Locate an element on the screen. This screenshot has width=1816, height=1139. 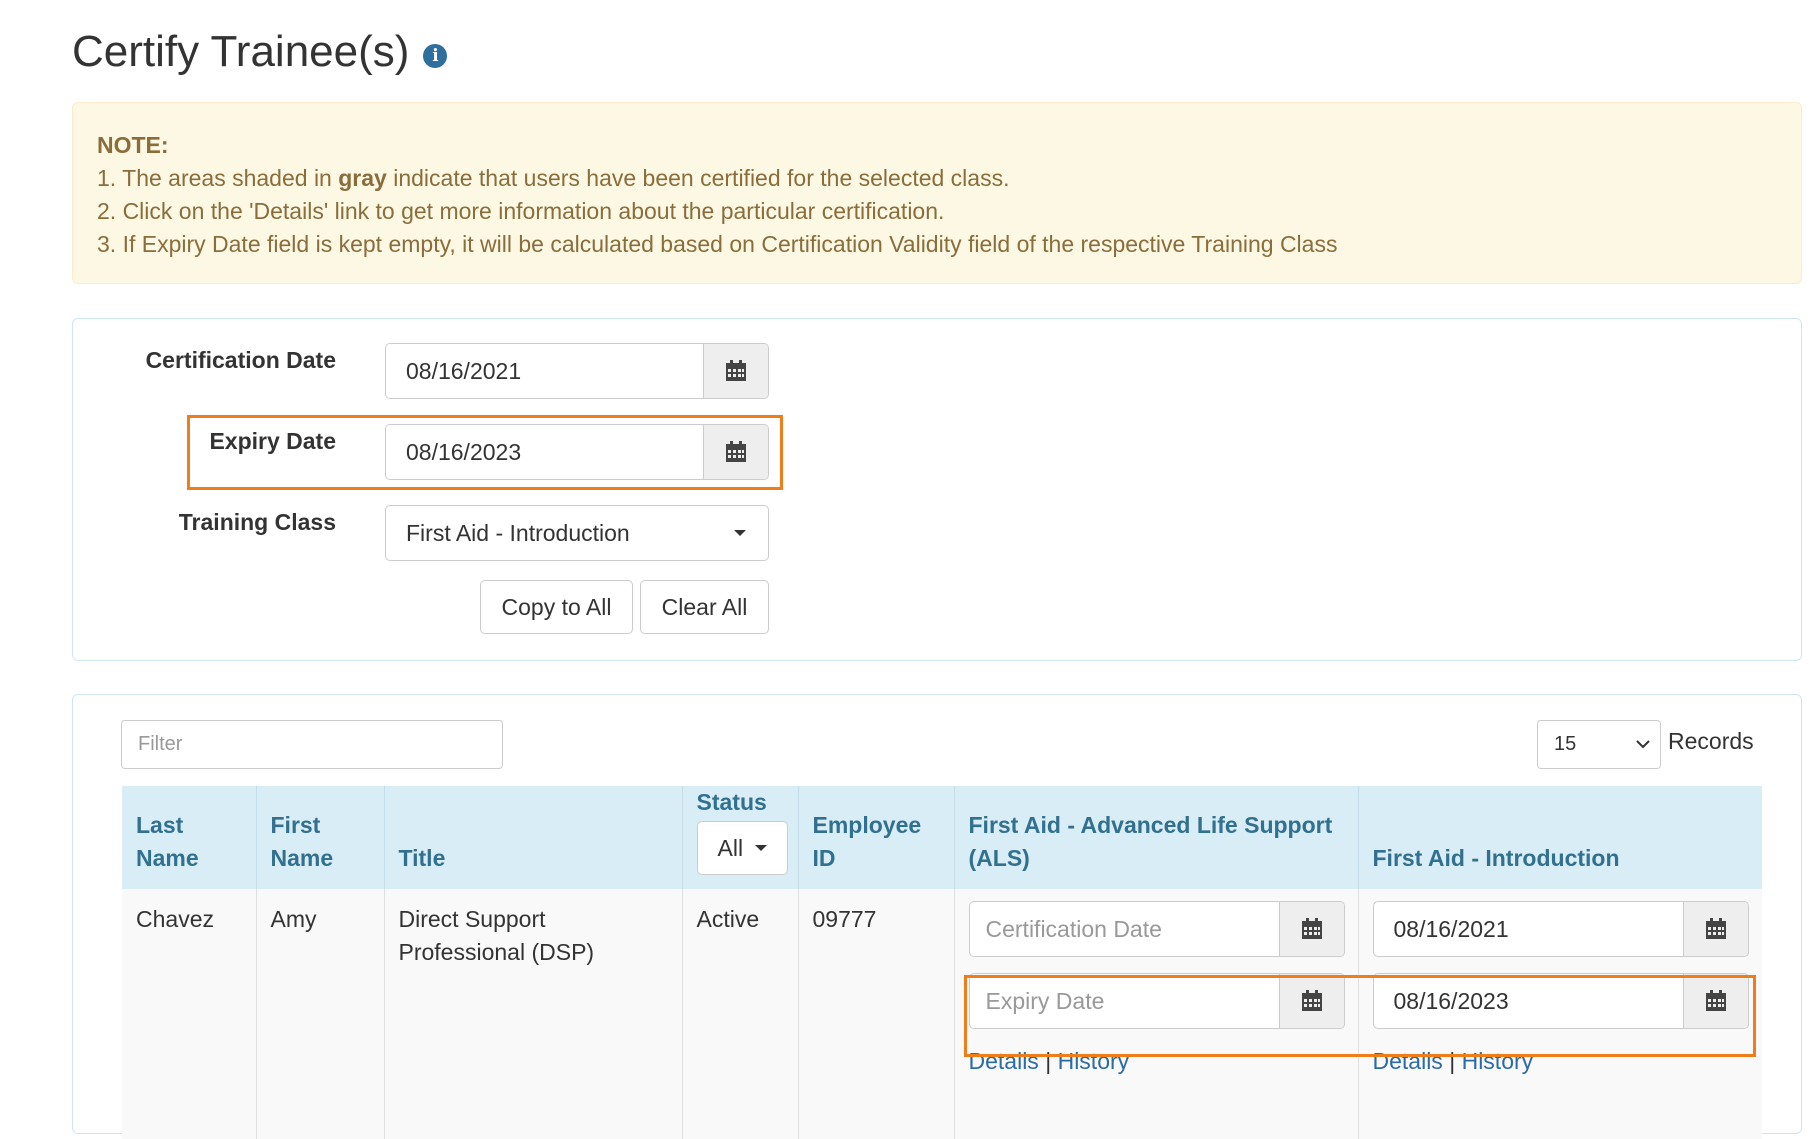
status-filter-value: All is located at coordinates (730, 847).